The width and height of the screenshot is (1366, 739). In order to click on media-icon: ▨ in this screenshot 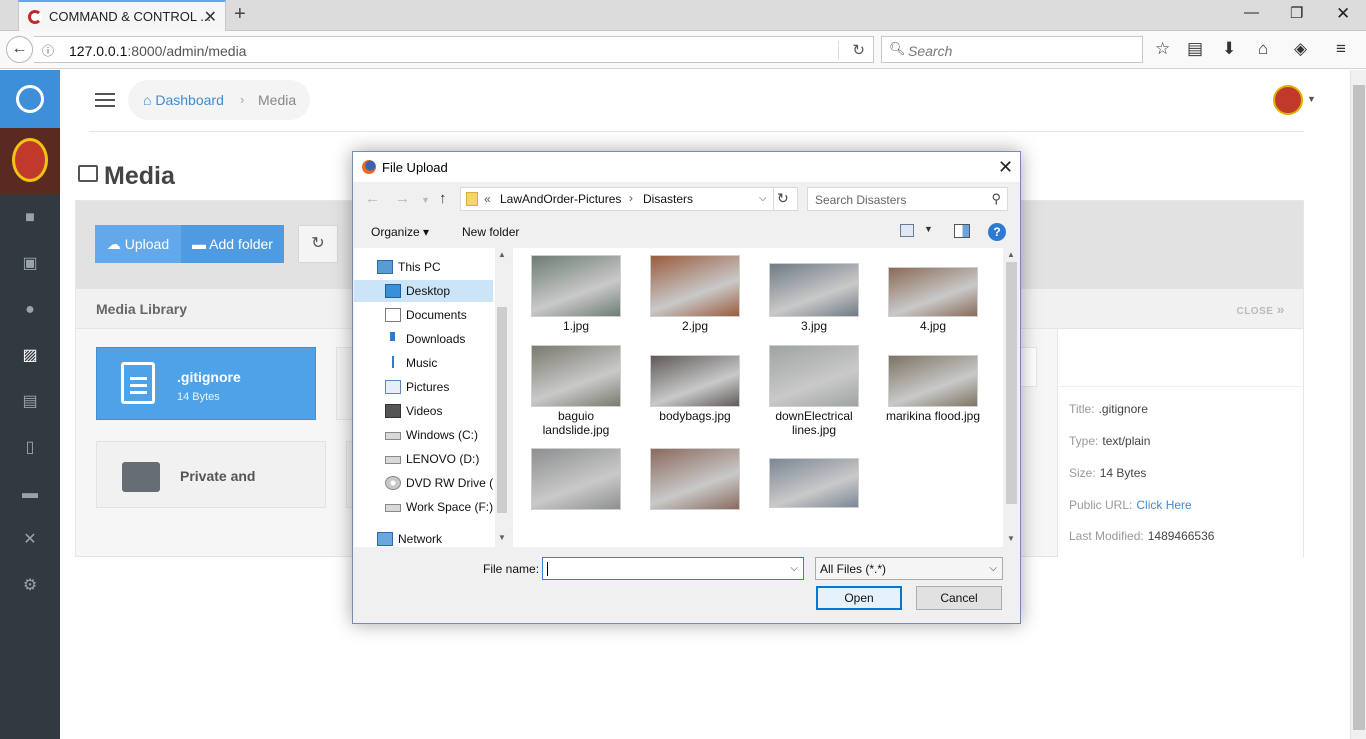, I will do `click(30, 356)`.